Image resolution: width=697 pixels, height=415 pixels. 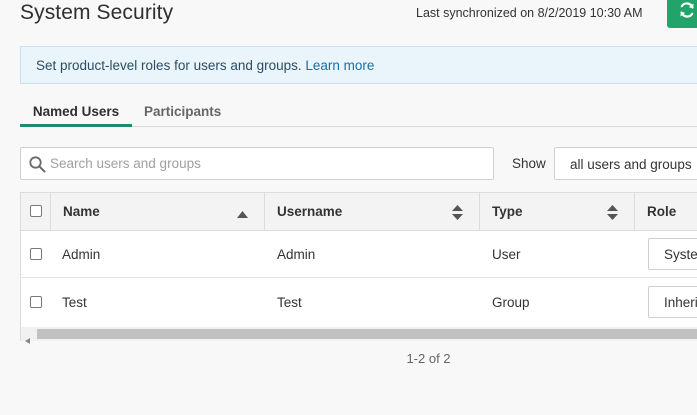 What do you see at coordinates (529, 163) in the screenshot?
I see `show-label: Show` at bounding box center [529, 163].